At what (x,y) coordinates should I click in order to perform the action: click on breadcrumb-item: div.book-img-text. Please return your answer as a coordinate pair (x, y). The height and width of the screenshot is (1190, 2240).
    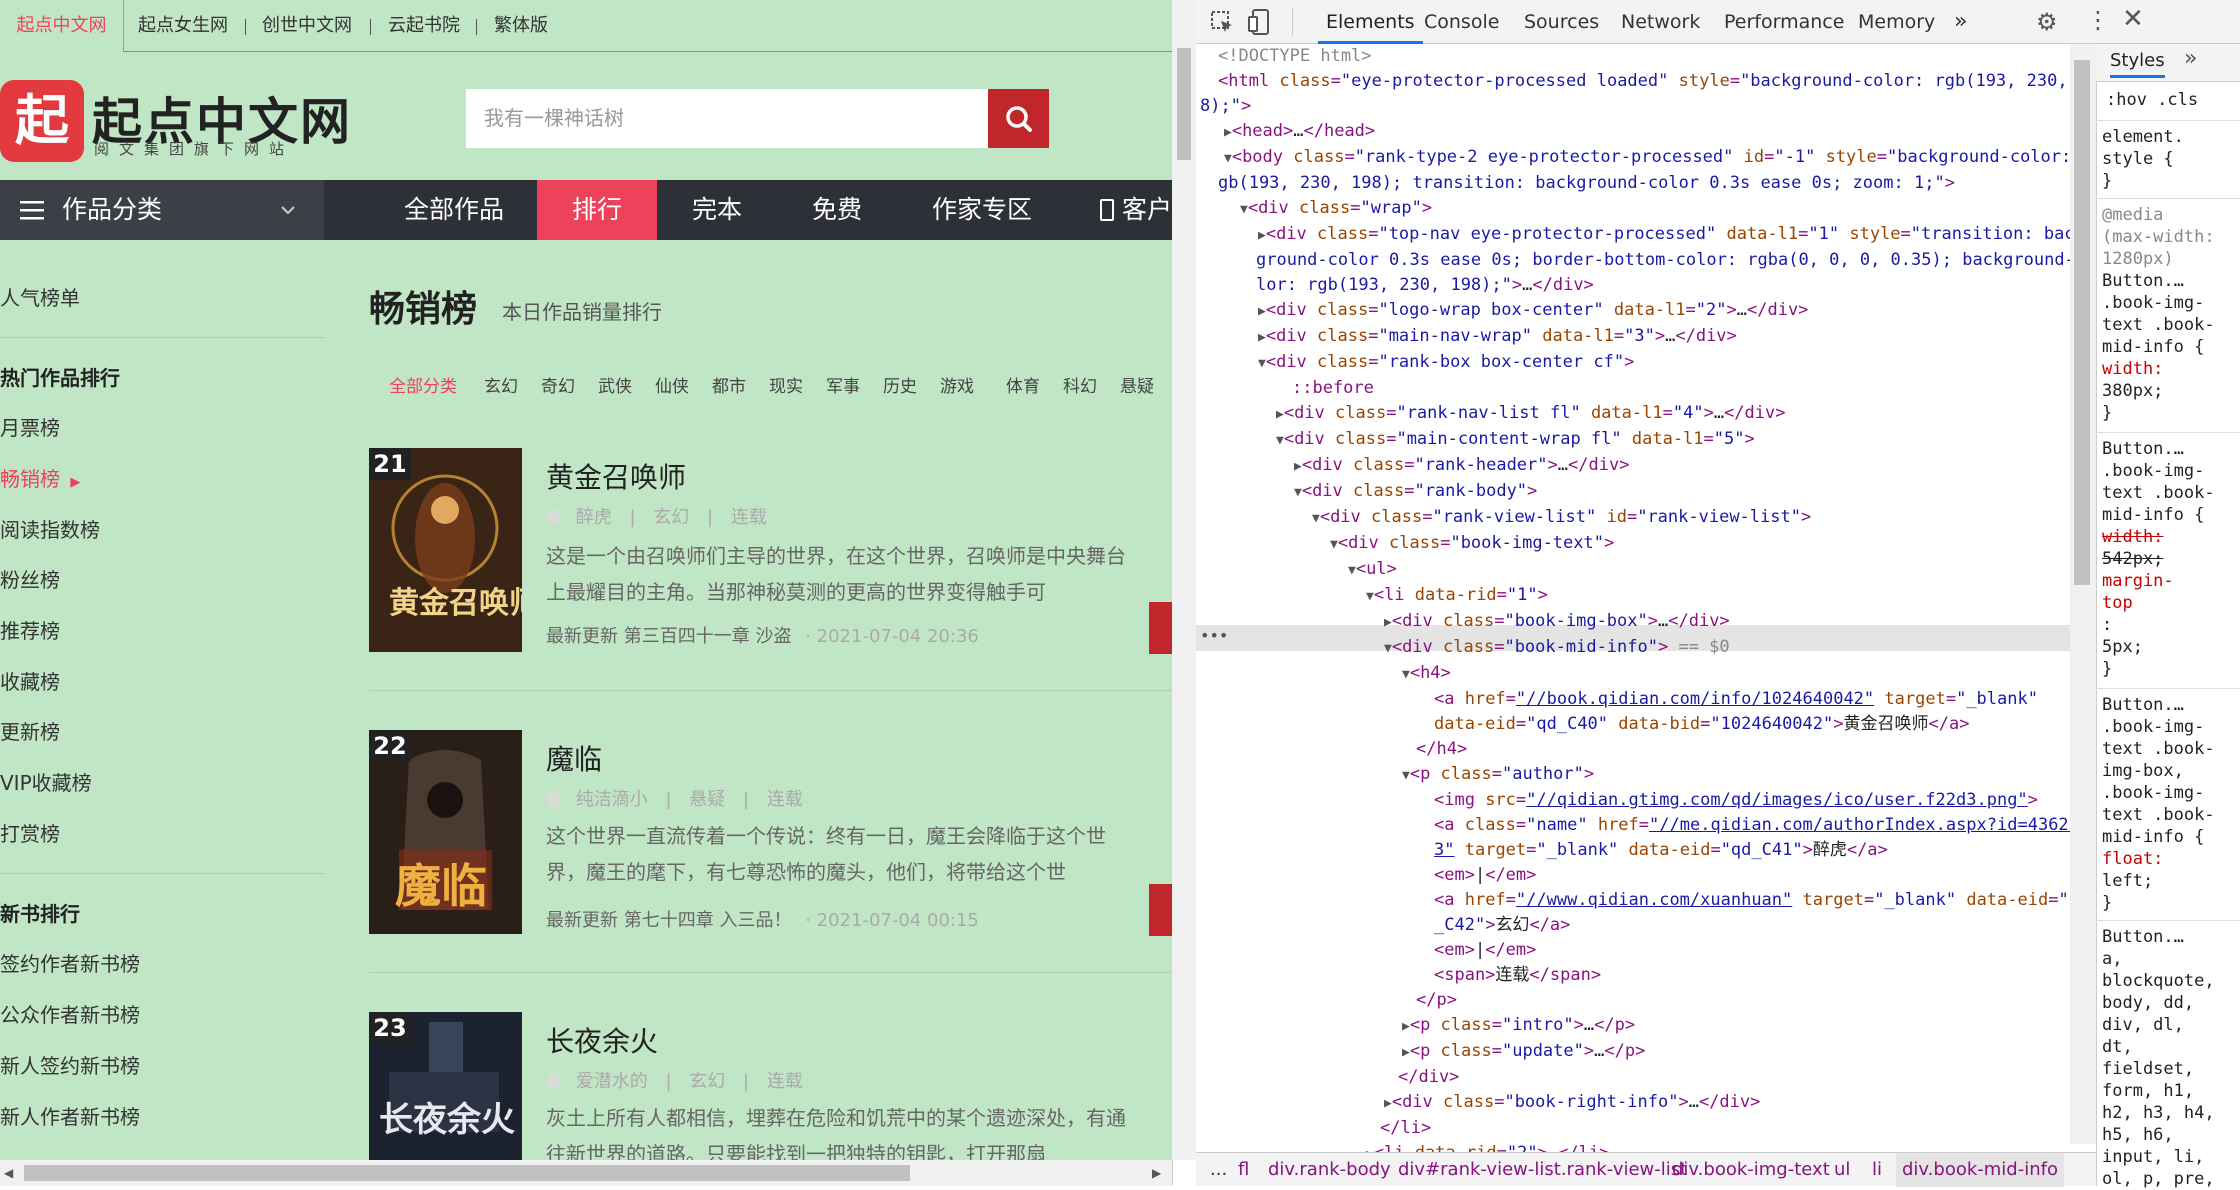
    Looking at the image, I should click on (1751, 1170).